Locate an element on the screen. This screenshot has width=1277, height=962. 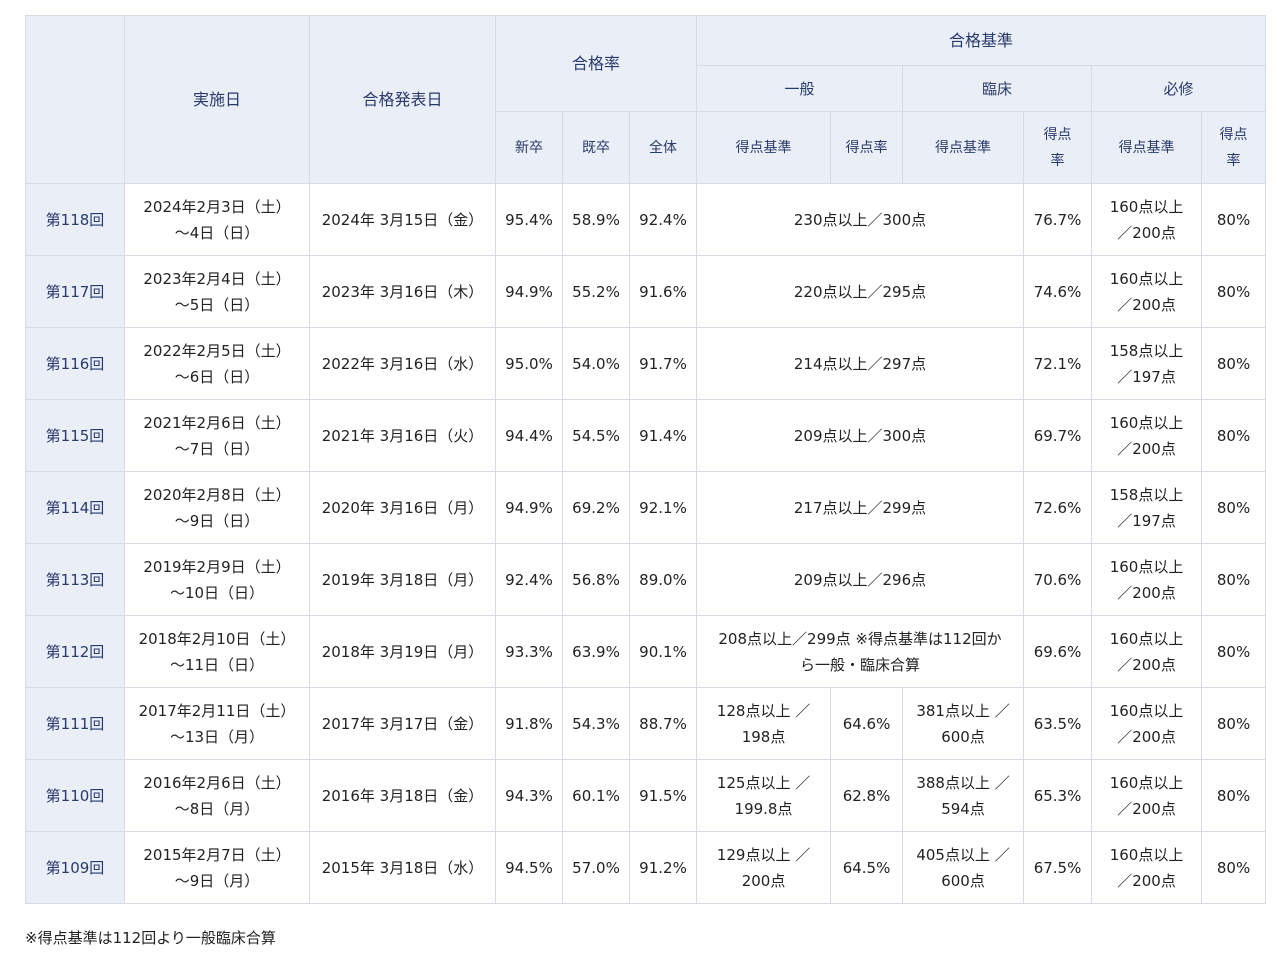
clinical-score-criteria: 388点以上 ／ 594点 is located at coordinates (963, 795).